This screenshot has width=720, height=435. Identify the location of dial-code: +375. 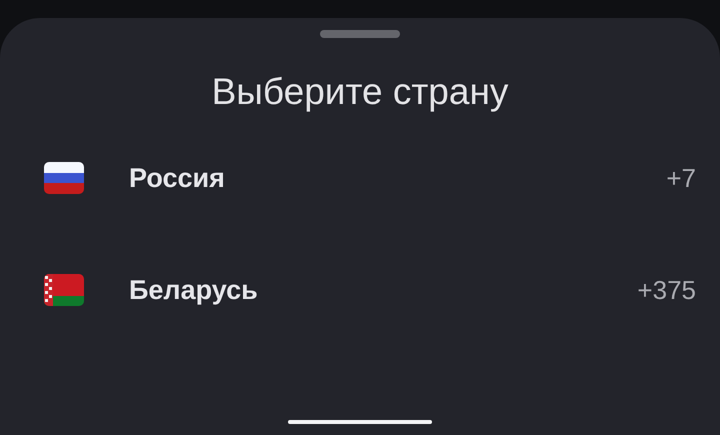
(666, 290).